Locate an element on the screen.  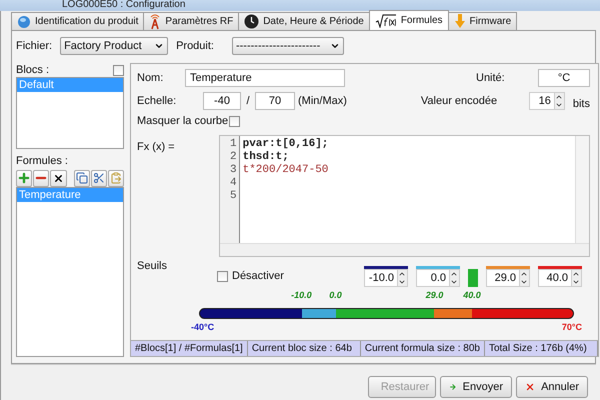
unit-label: Unité: is located at coordinates (491, 78).